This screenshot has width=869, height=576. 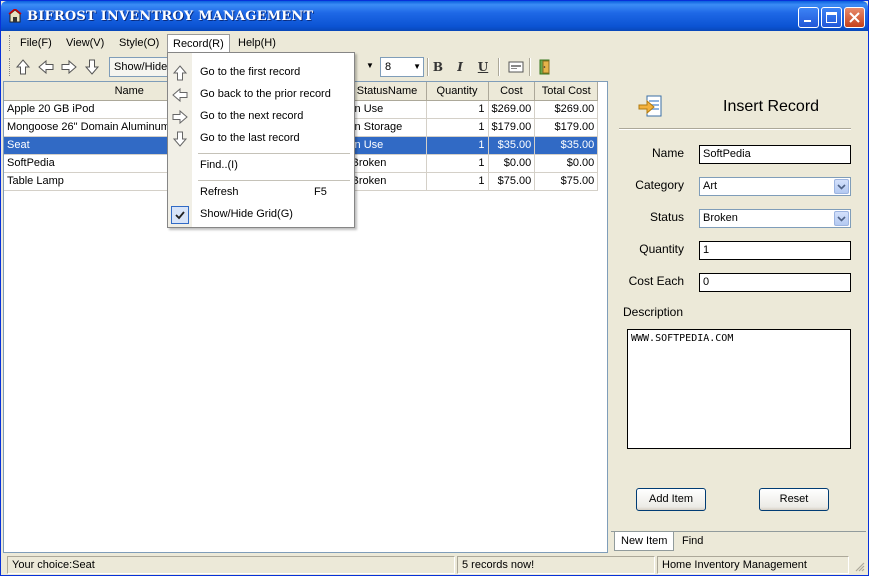 What do you see at coordinates (460, 67) in the screenshot?
I see `italic-button: I` at bounding box center [460, 67].